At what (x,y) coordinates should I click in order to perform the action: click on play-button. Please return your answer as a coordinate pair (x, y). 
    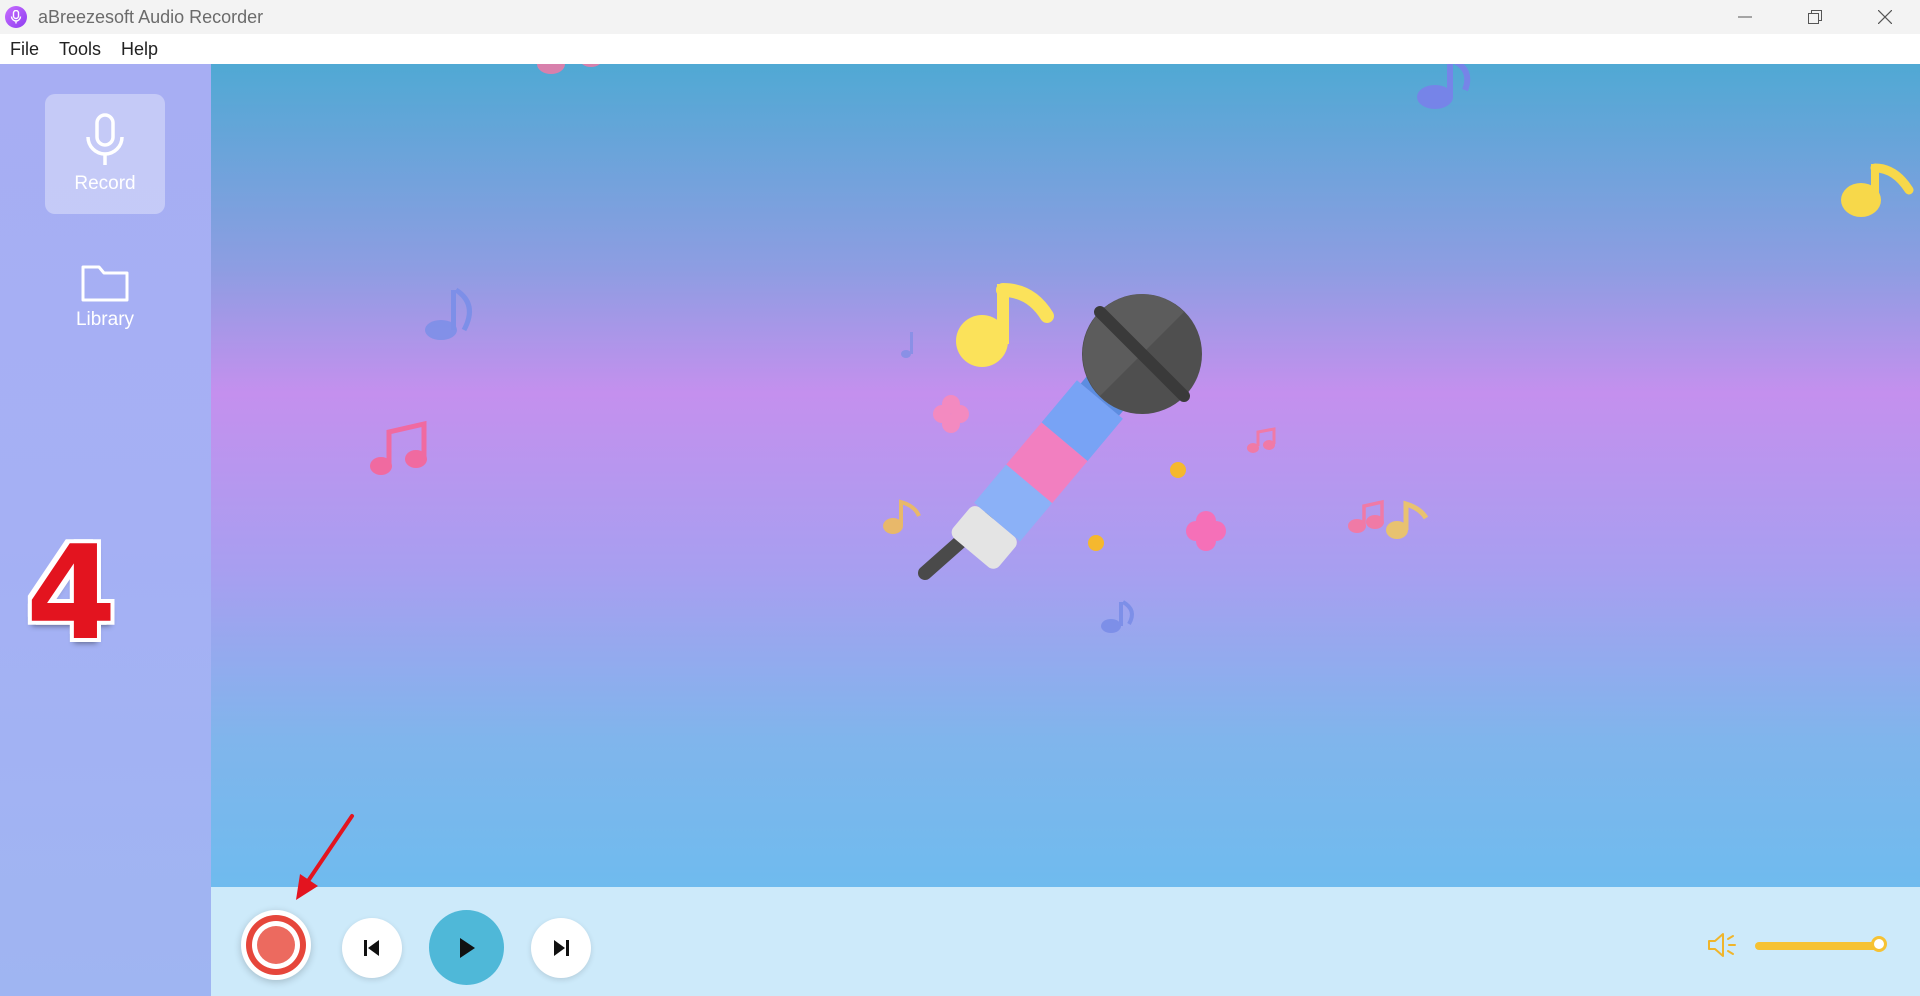
    Looking at the image, I should click on (466, 947).